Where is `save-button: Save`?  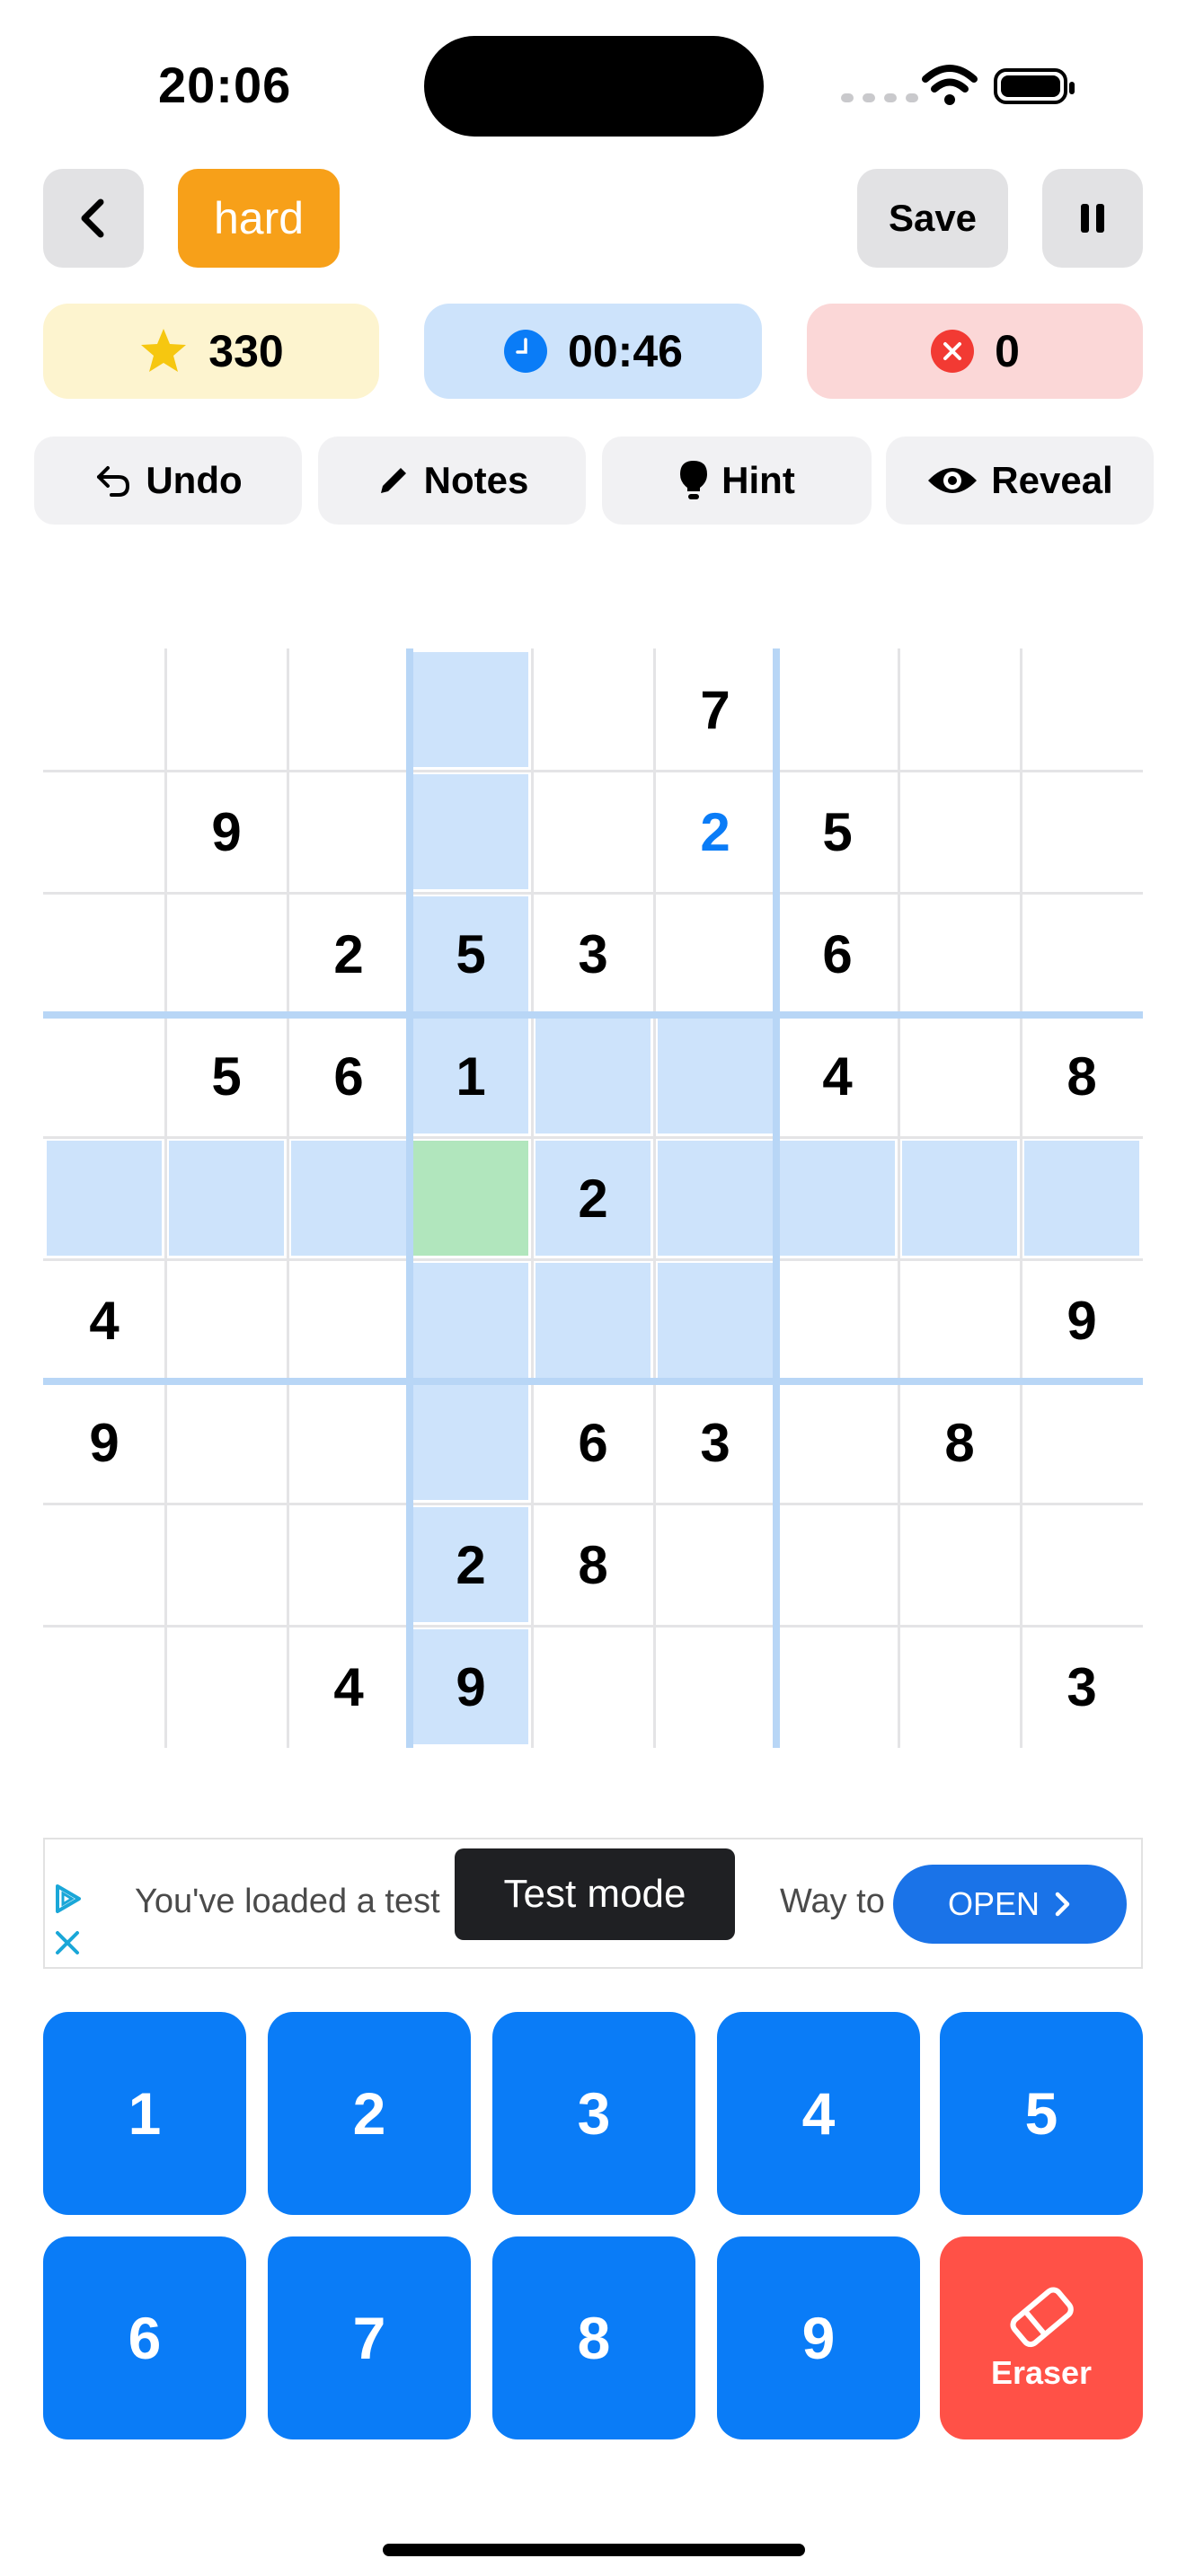 save-button: Save is located at coordinates (932, 218).